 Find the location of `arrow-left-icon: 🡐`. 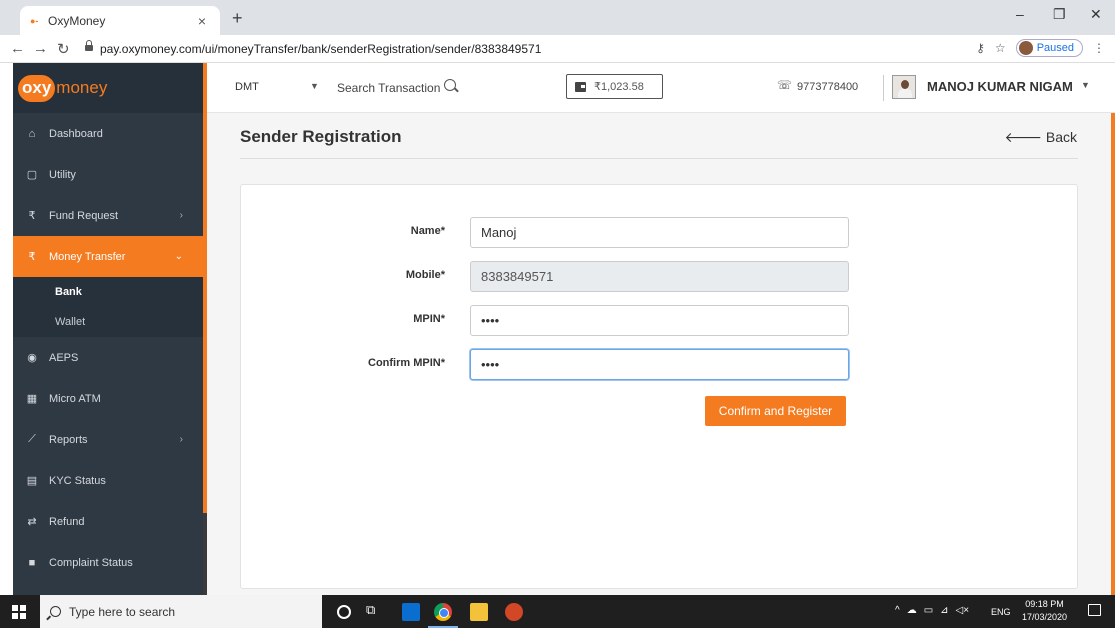

arrow-left-icon: 🡐 is located at coordinates (1023, 137).